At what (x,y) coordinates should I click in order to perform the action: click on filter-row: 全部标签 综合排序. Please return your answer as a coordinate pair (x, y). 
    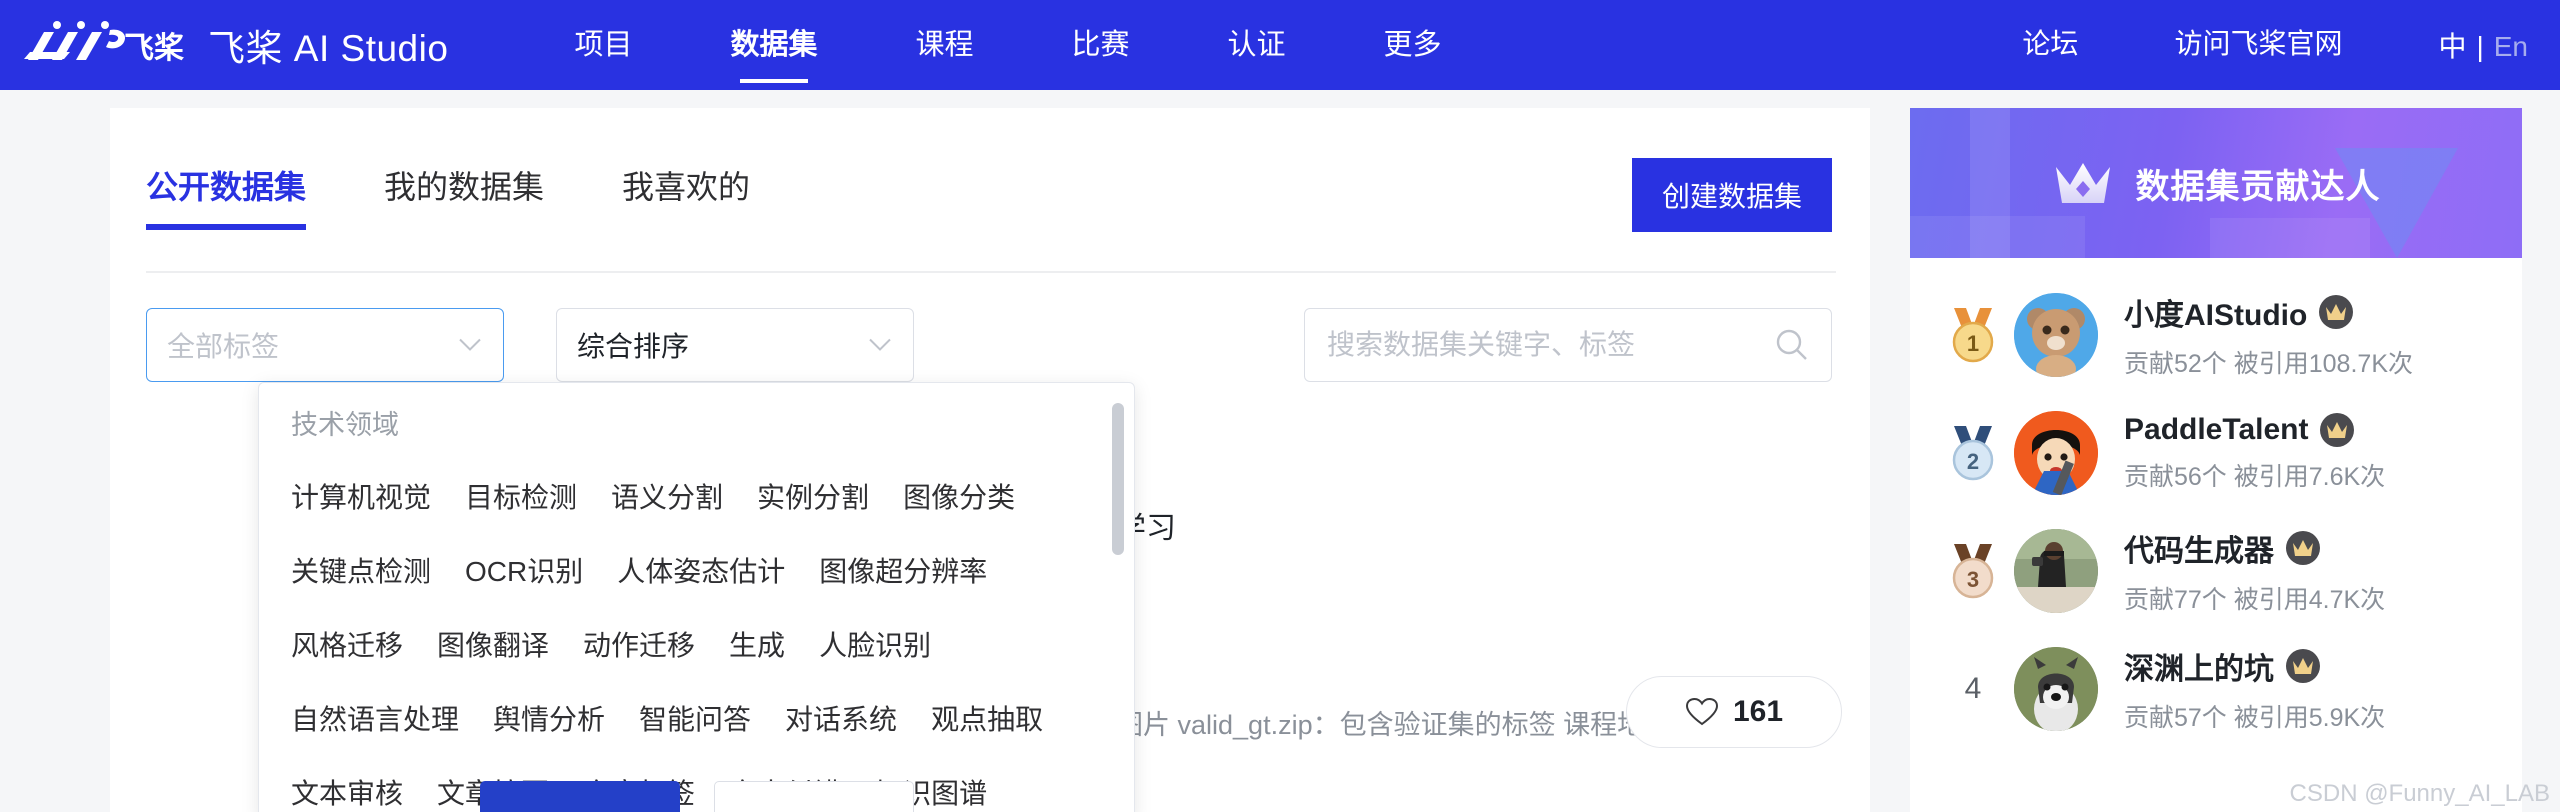
    Looking at the image, I should click on (530, 345).